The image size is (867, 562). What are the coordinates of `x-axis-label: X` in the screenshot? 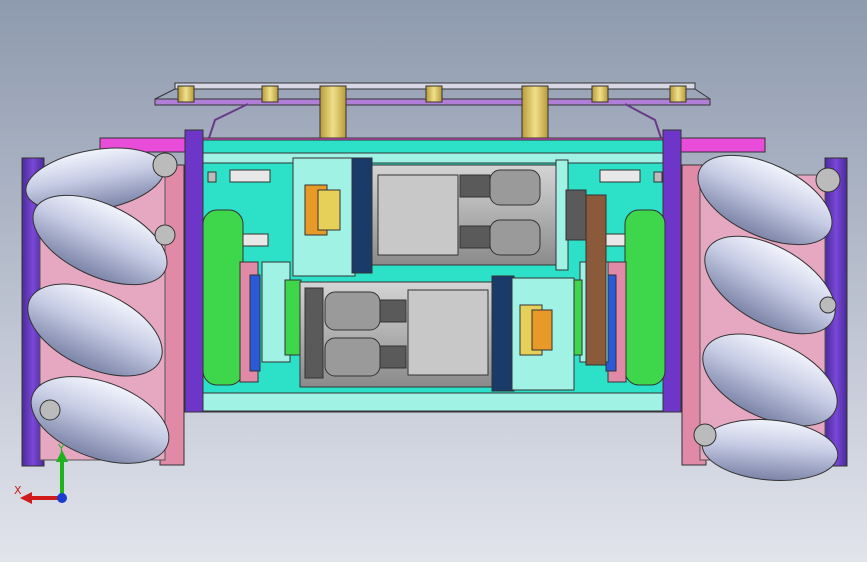 It's located at (18, 490).